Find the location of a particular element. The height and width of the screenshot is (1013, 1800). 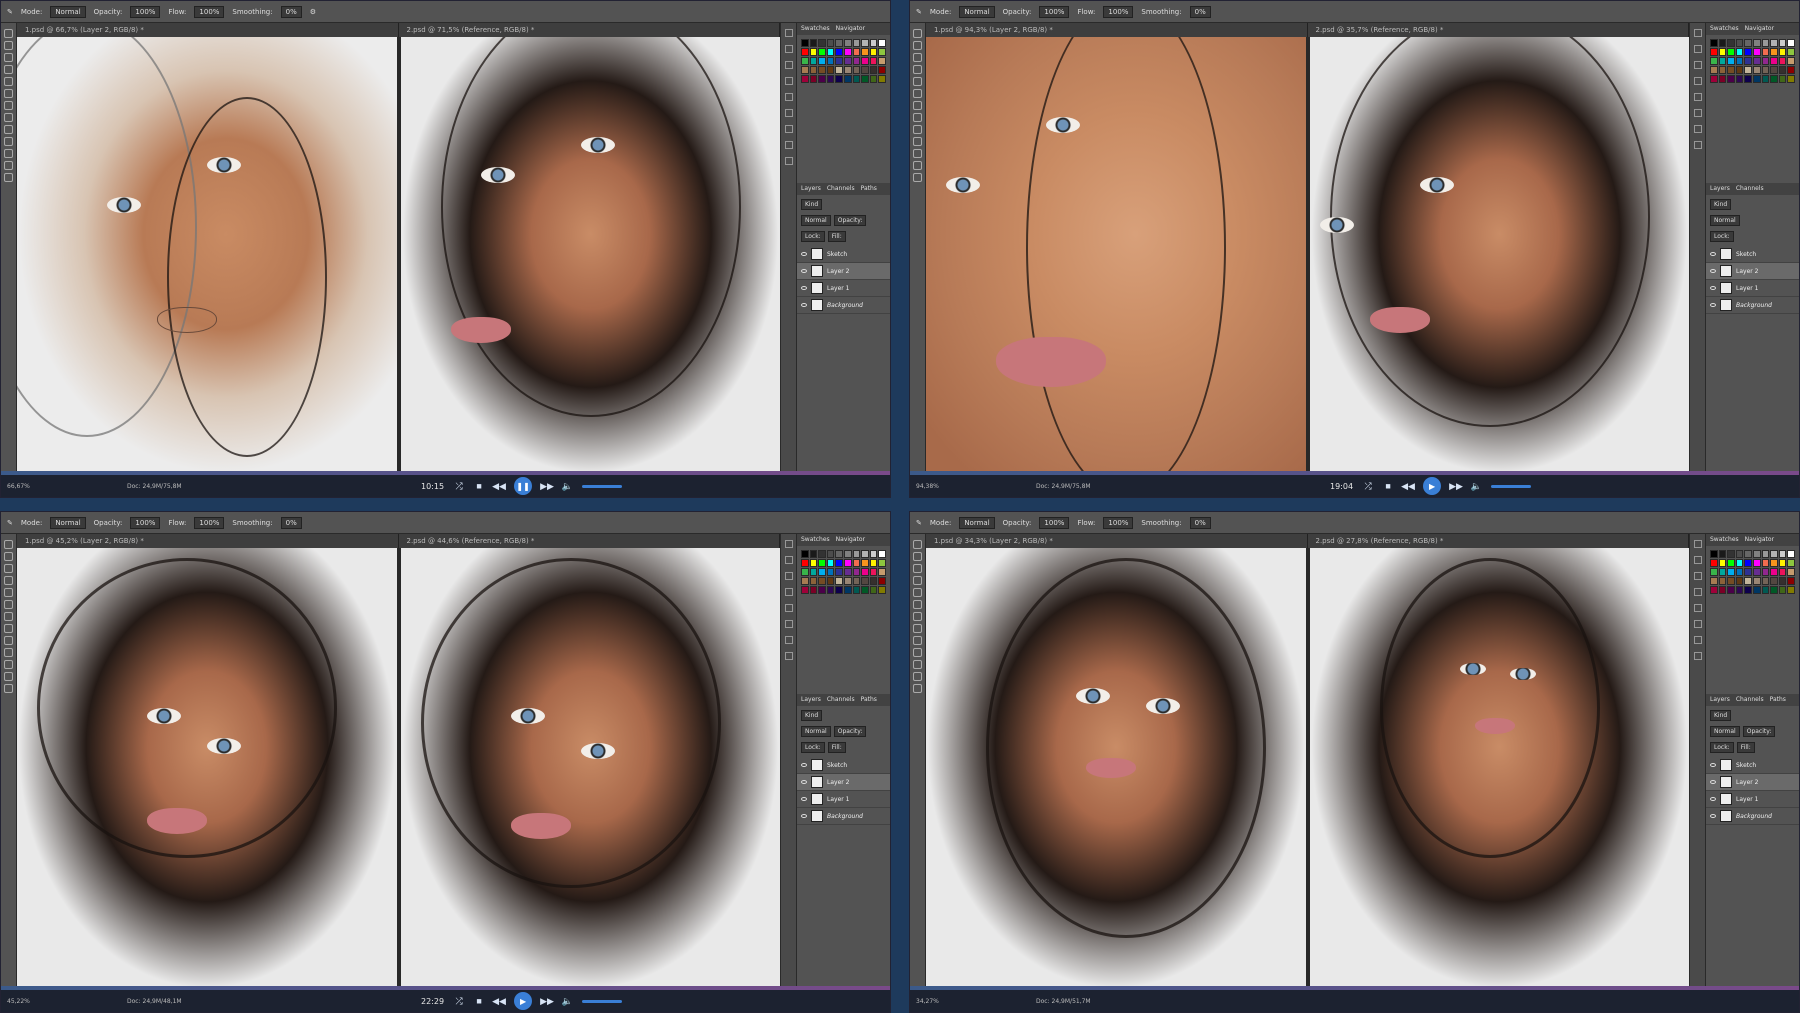

tab-painting-document: 1.psd @ 45,2% (Layer 2, RGB/8) * is located at coordinates (208, 541).